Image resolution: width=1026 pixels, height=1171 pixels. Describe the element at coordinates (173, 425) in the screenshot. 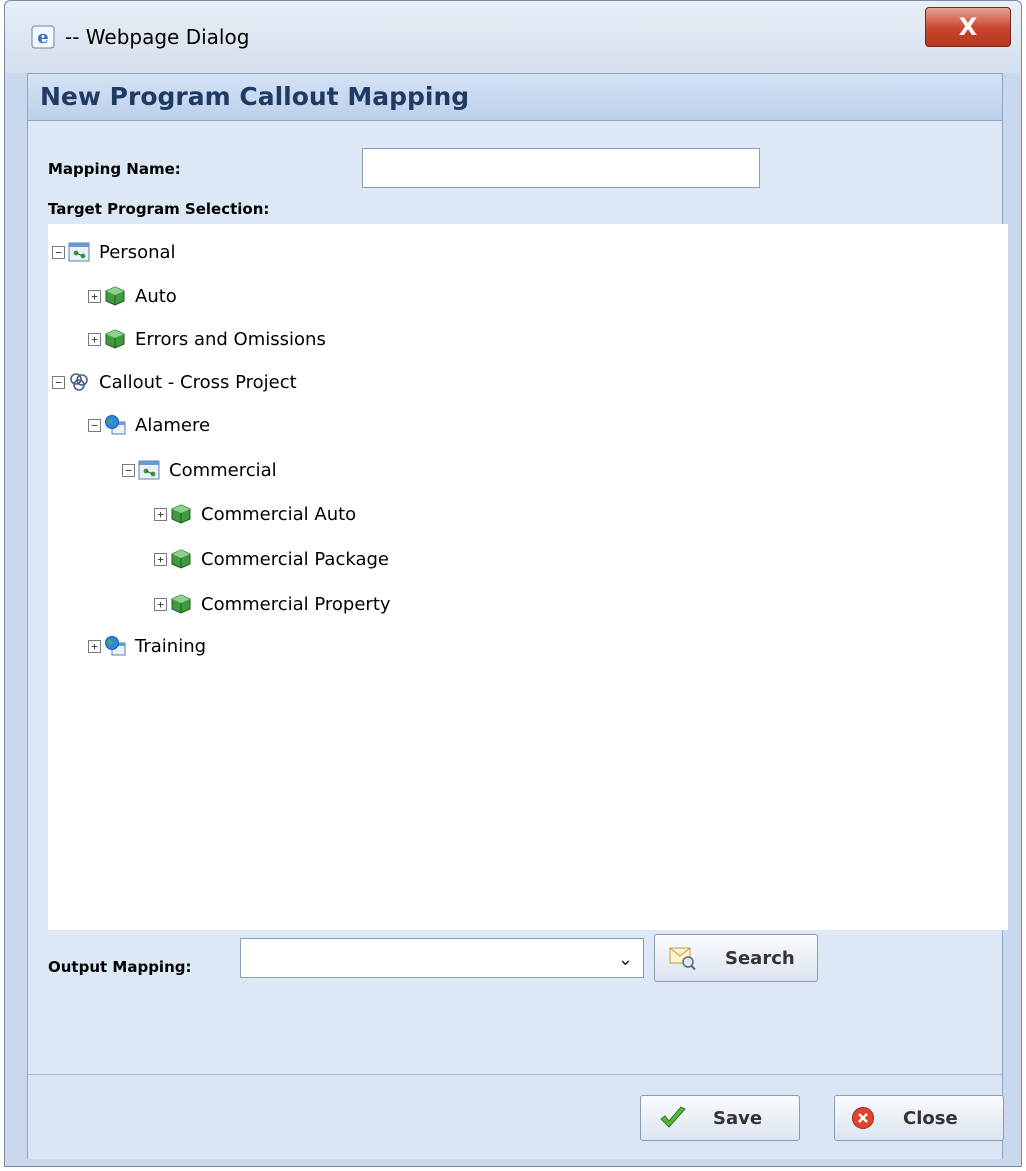

I see `tree-node-label: Alamere` at that location.